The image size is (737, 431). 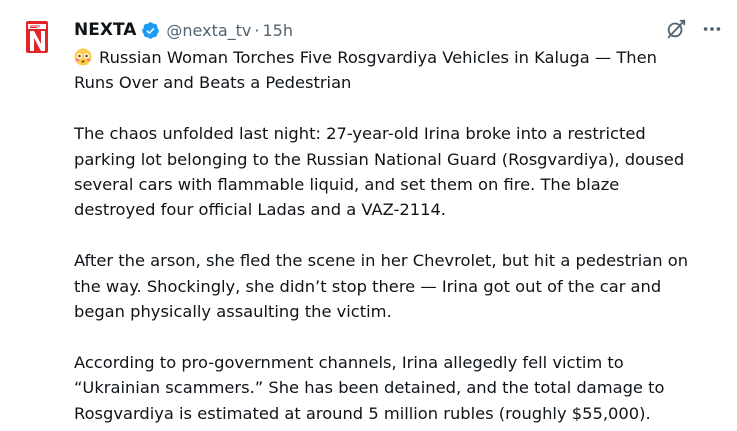 I want to click on avatar, so click(x=37, y=37).